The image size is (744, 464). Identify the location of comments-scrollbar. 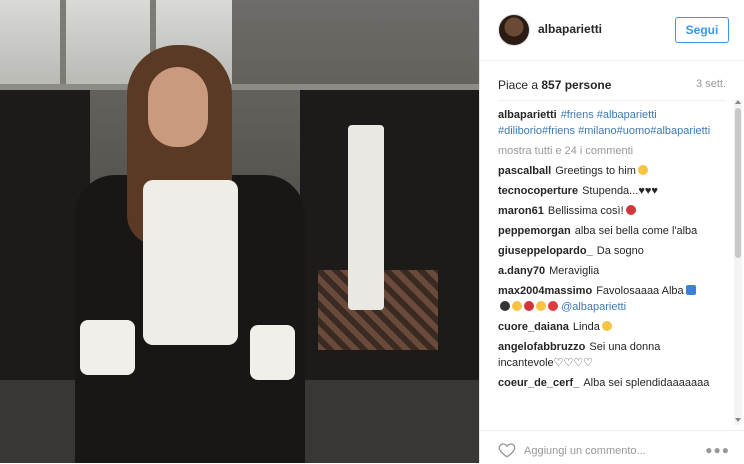
(738, 262).